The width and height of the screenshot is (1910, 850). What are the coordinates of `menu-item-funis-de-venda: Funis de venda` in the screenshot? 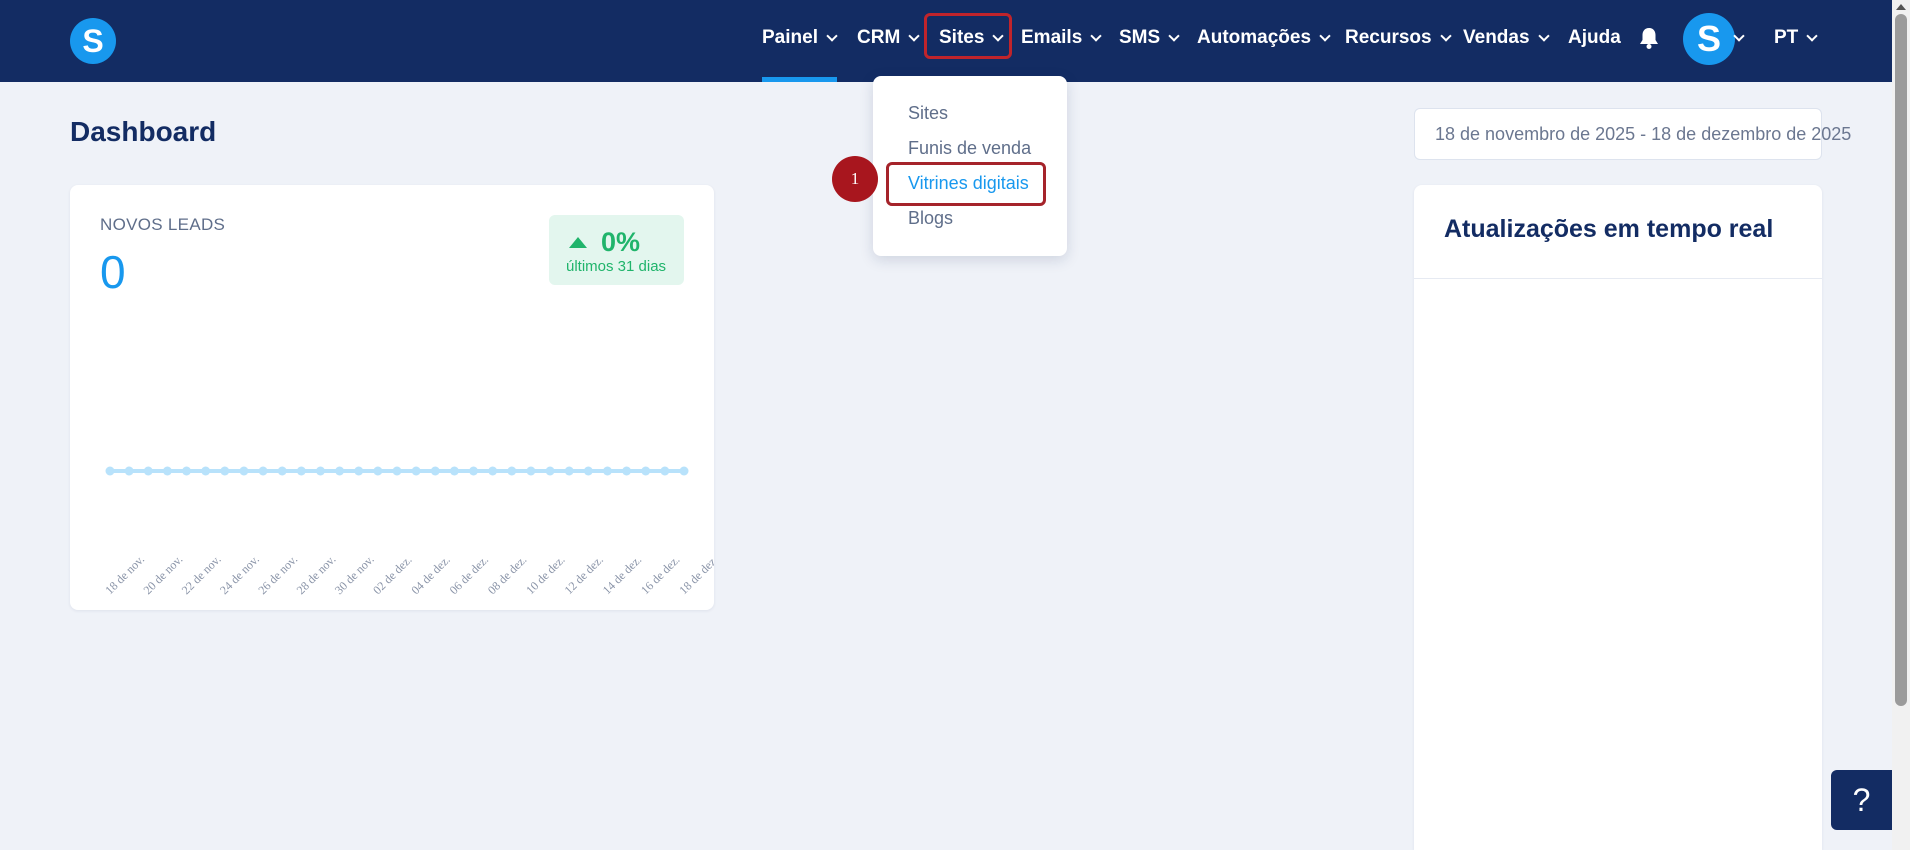 It's located at (969, 148).